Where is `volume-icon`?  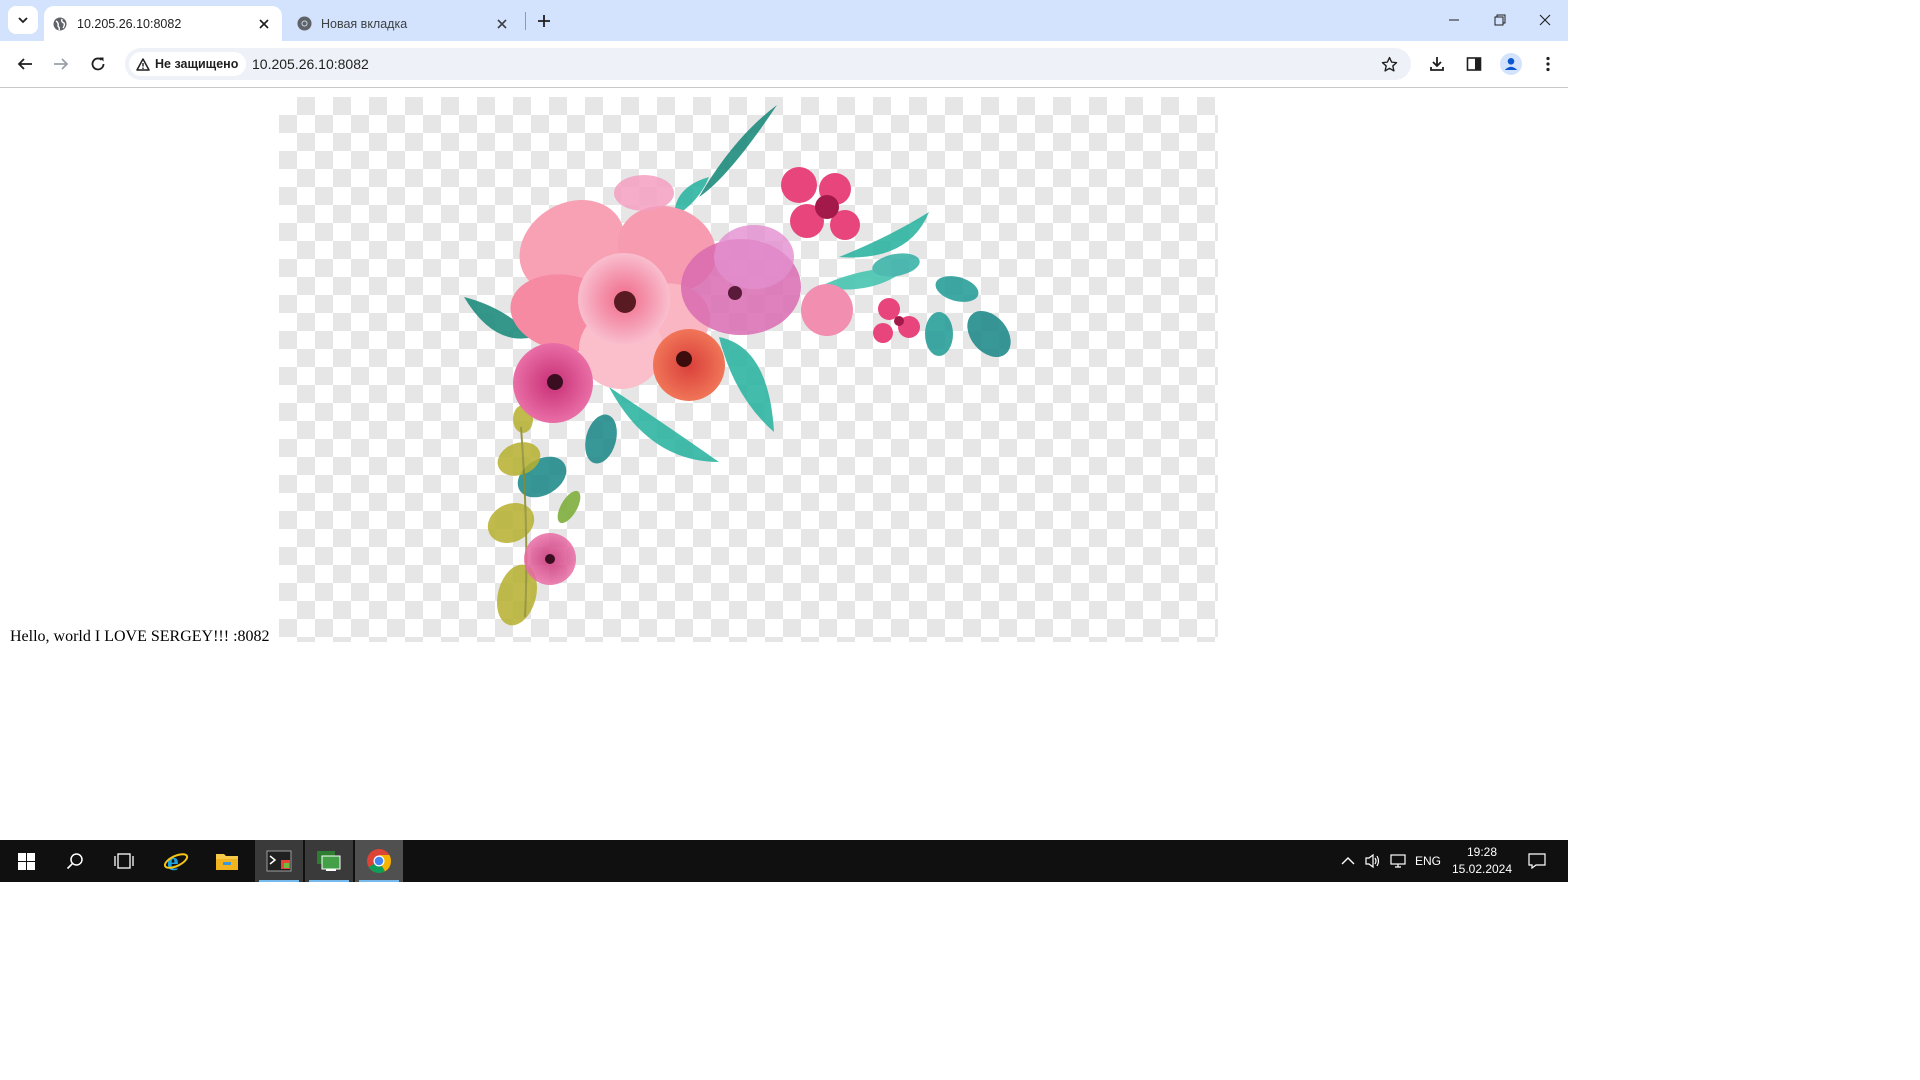 volume-icon is located at coordinates (1372, 861).